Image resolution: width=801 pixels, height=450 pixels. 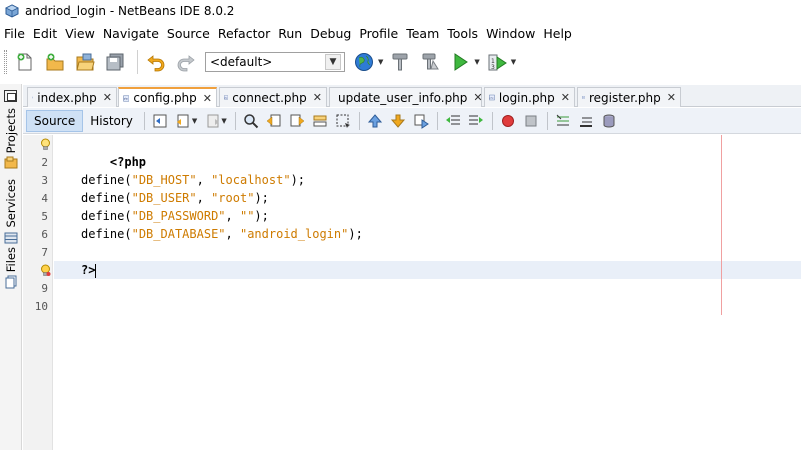 What do you see at coordinates (330, 33) in the screenshot?
I see `menu-debug: Debug` at bounding box center [330, 33].